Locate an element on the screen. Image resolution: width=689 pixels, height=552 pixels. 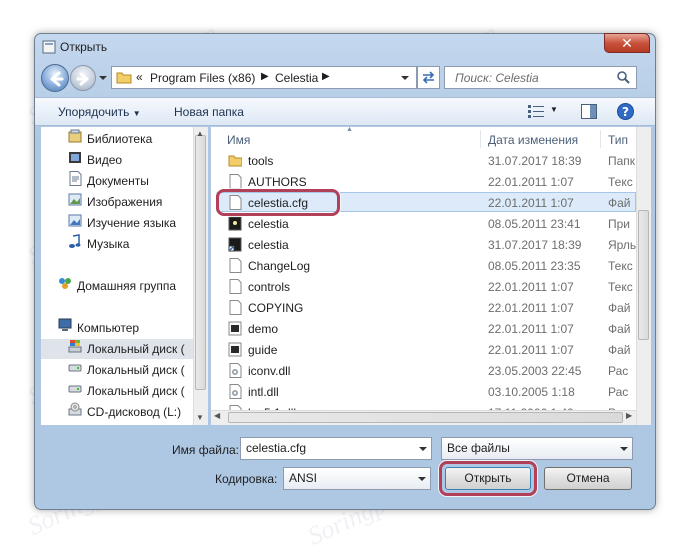
sidebar-item: Домашняя группа is located at coordinates (117, 286).